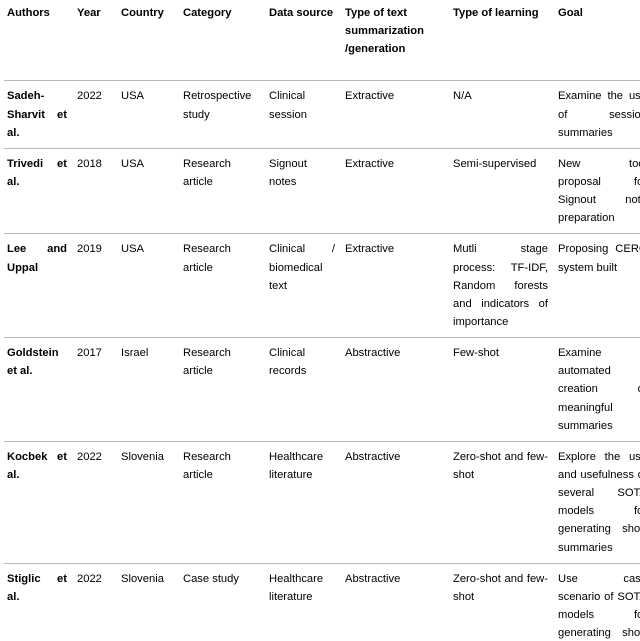  Describe the element at coordinates (217, 105) in the screenshot. I see `cell-category: Retrospective study` at that location.